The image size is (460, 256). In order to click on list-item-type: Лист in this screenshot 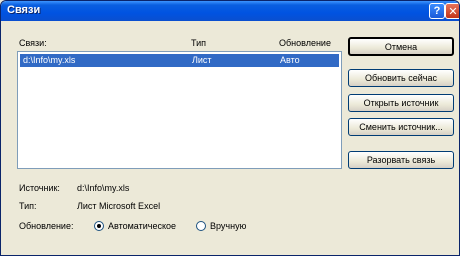, I will do `click(202, 60)`.